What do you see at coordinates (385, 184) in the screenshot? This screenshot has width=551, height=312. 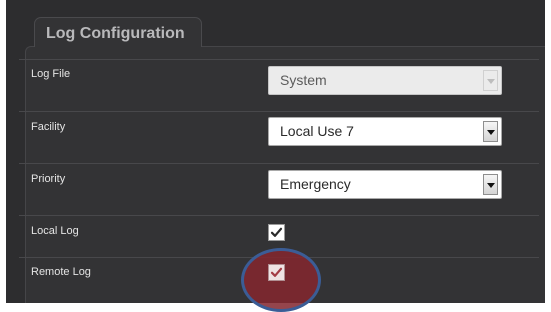 I see `priority-select: Emergency` at bounding box center [385, 184].